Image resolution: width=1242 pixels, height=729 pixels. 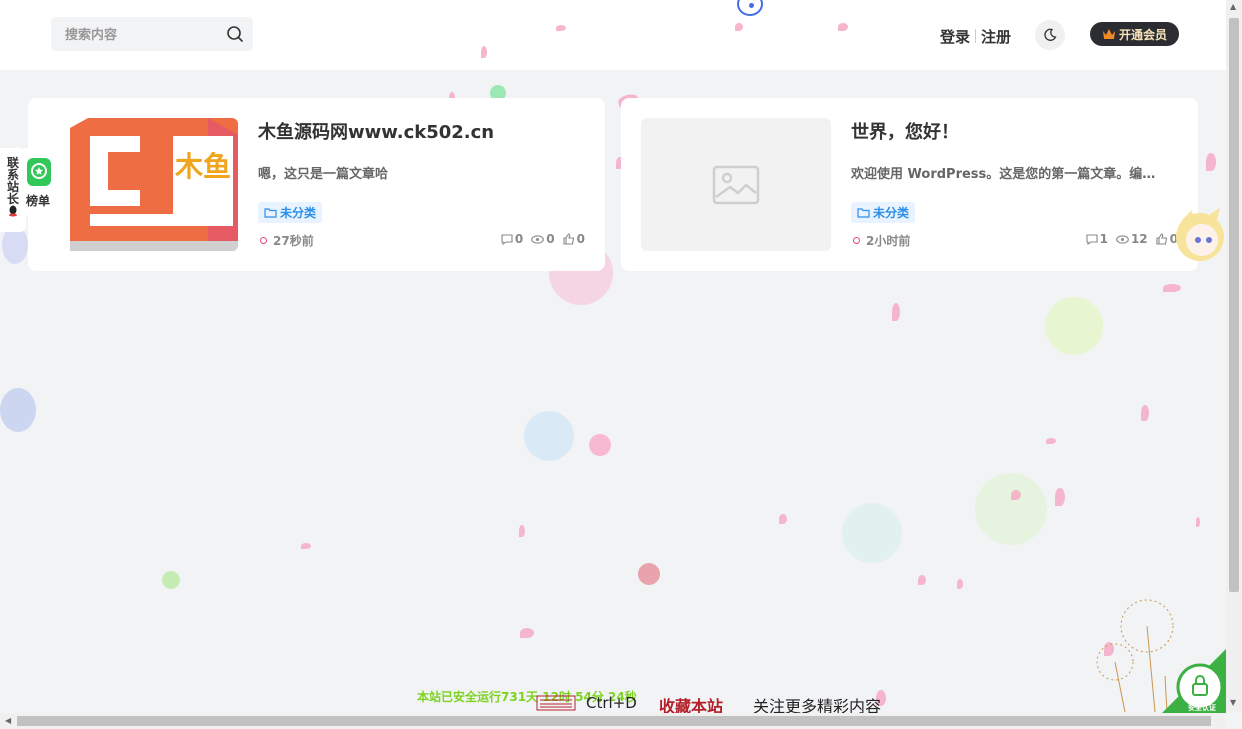 What do you see at coordinates (1139, 239) in the screenshot?
I see `view-count-value: 12` at bounding box center [1139, 239].